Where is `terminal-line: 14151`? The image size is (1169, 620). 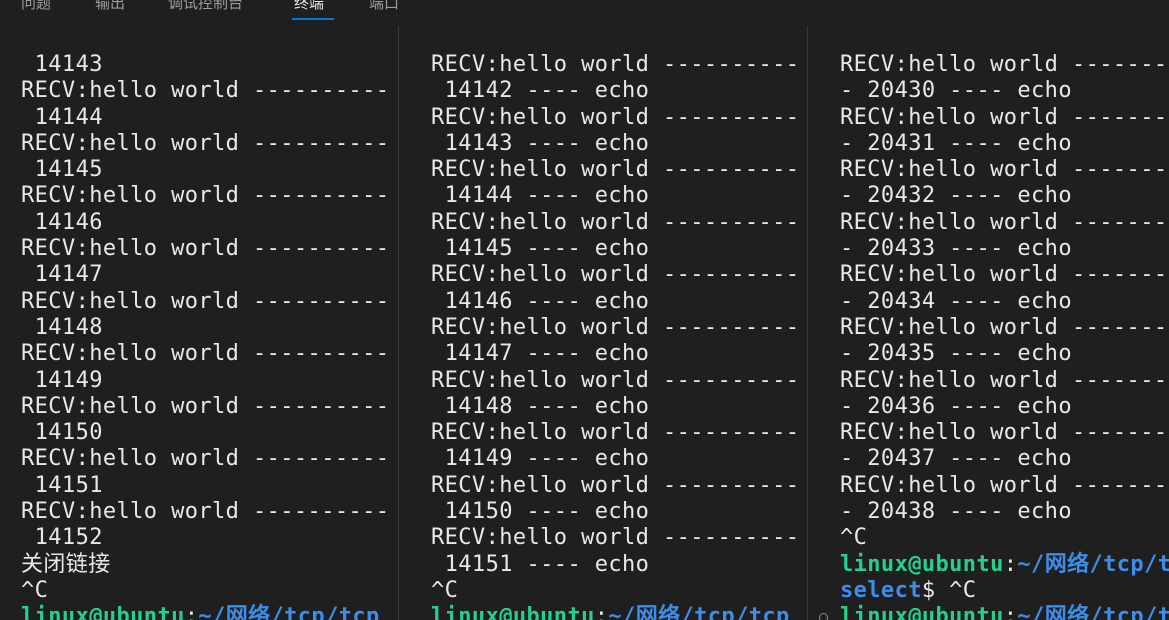 terminal-line: 14151 is located at coordinates (62, 485).